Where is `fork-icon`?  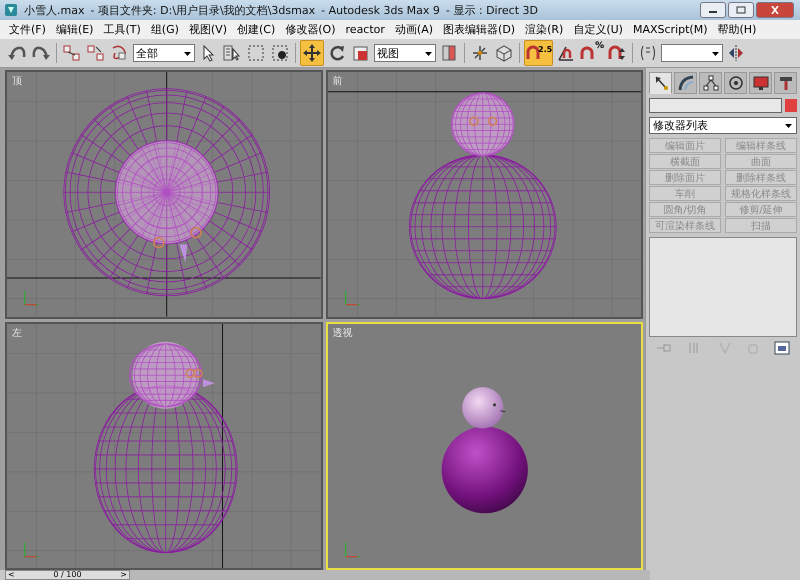
fork-icon is located at coordinates (724, 348).